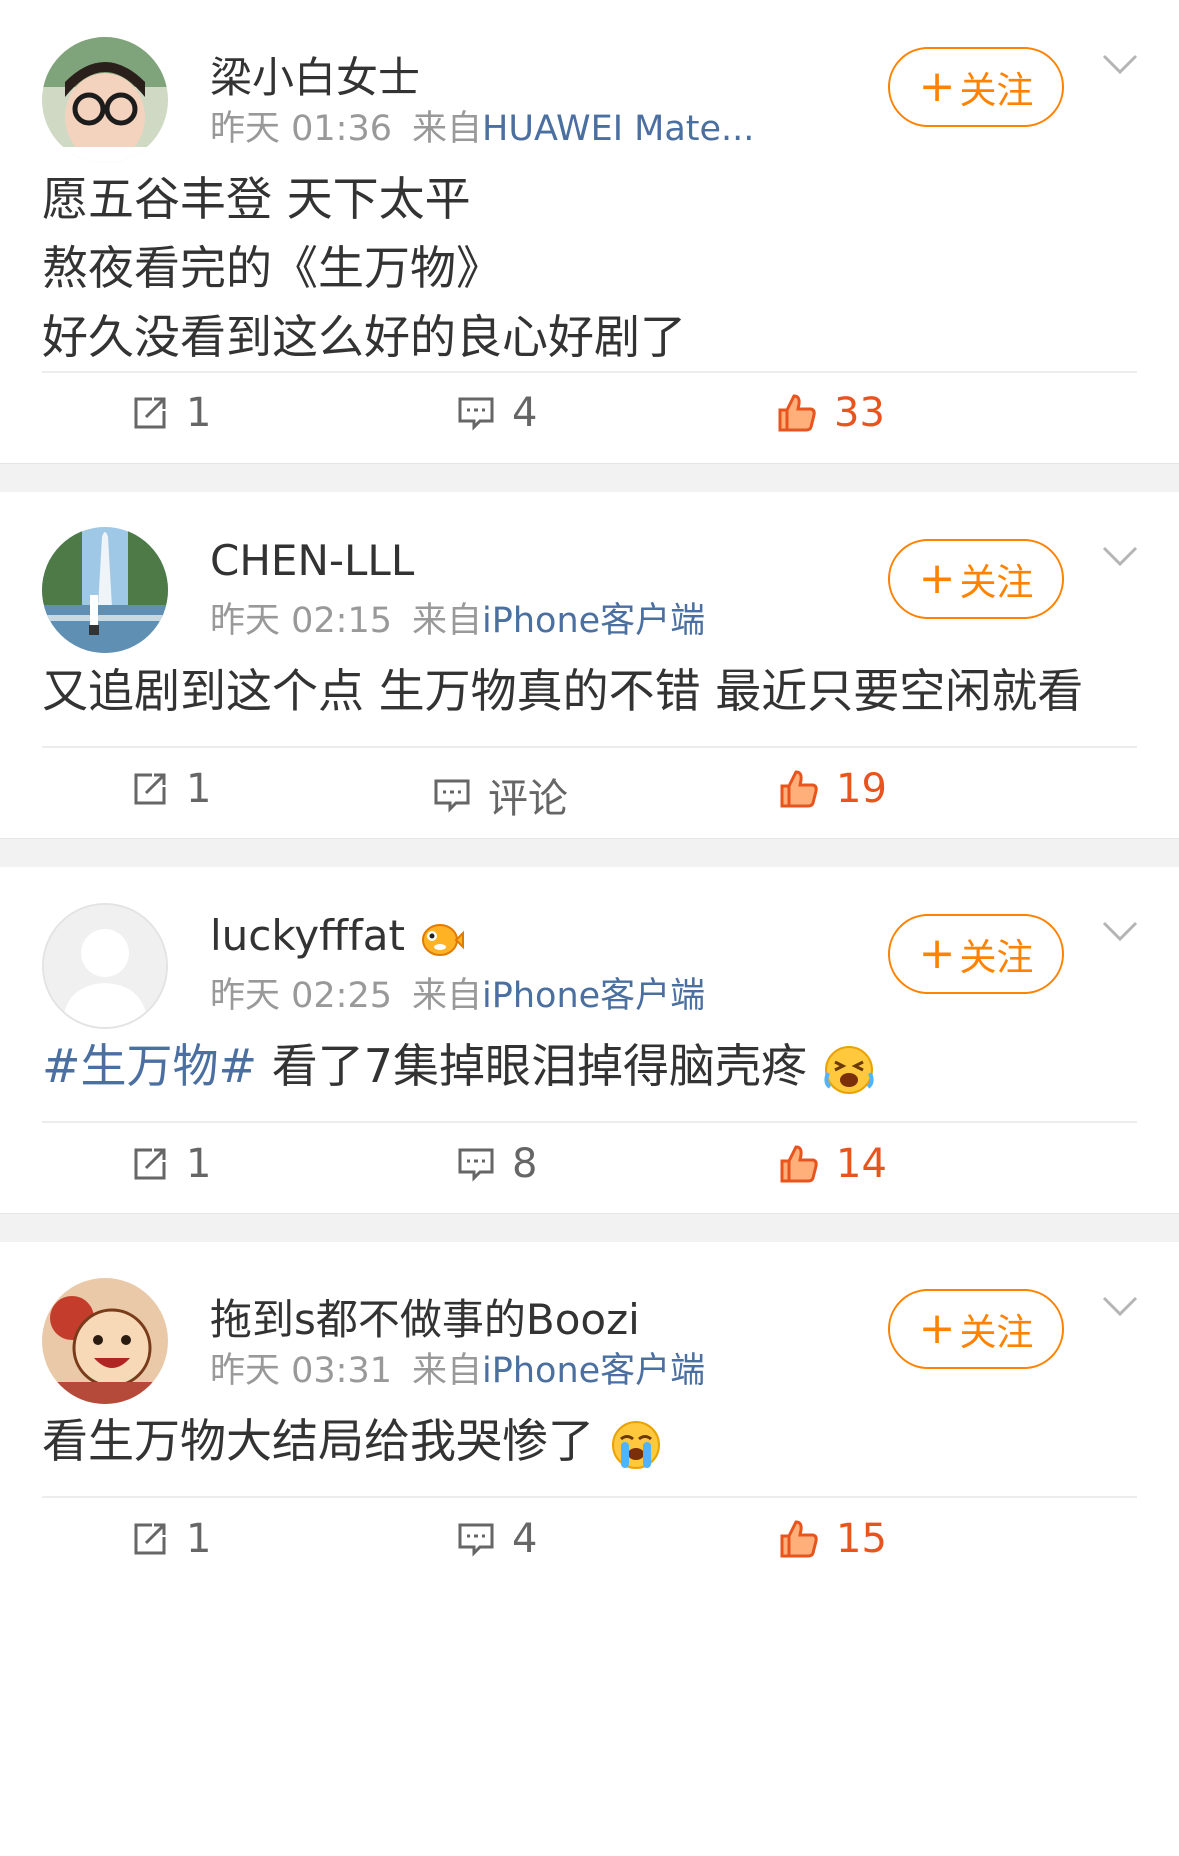 The width and height of the screenshot is (1179, 1856). Describe the element at coordinates (301, 129) in the screenshot. I see `post-time: 昨天 01:36` at that location.